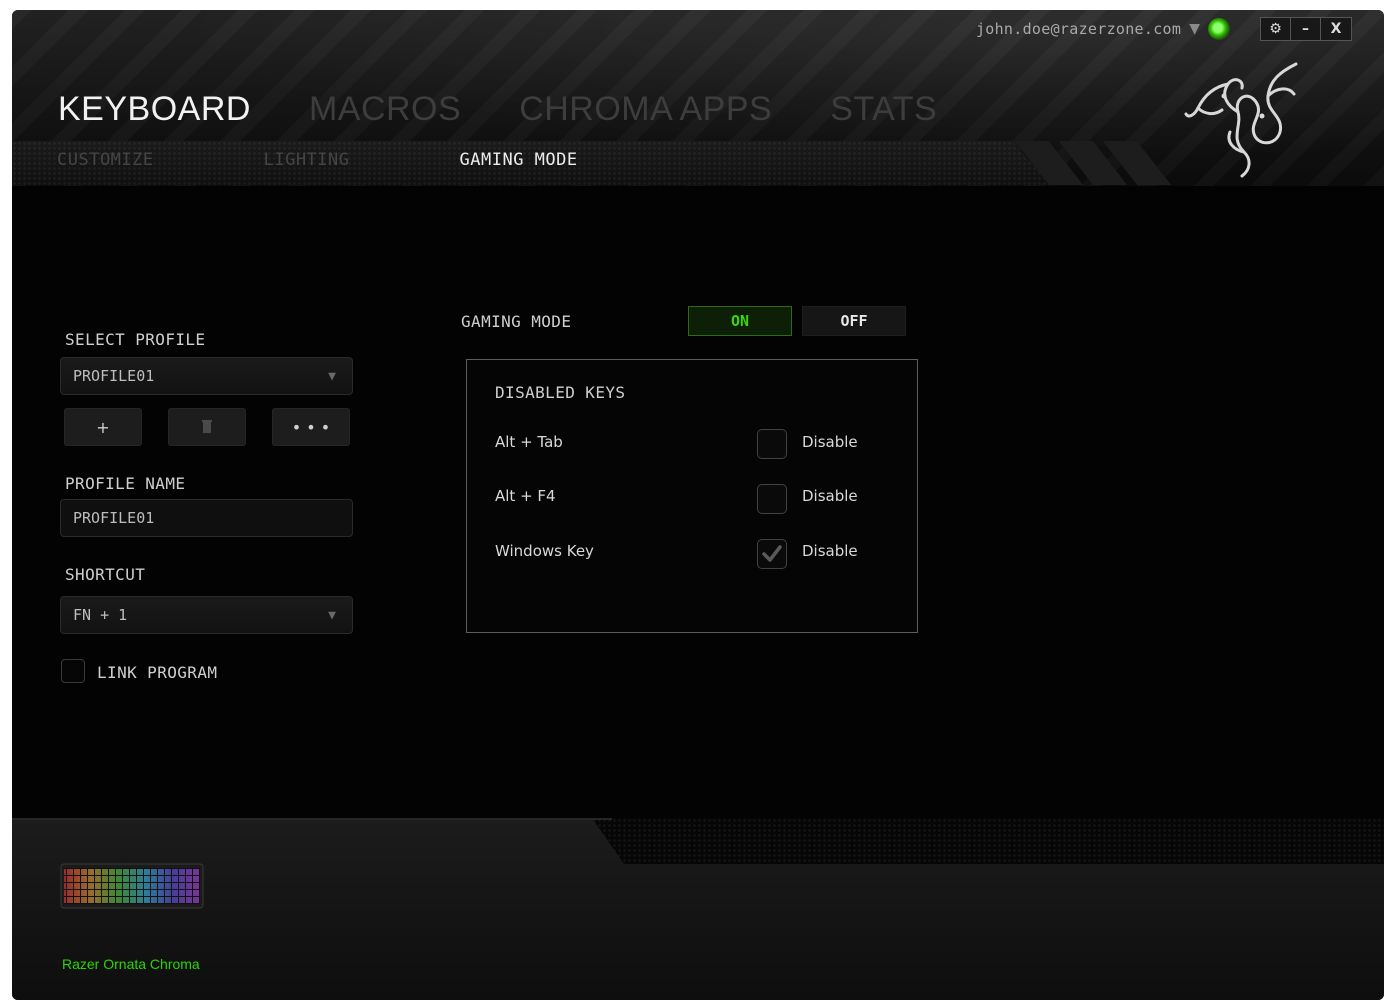 This screenshot has width=1390, height=1004. I want to click on shortcut-select-value: FN + 1, so click(100, 615).